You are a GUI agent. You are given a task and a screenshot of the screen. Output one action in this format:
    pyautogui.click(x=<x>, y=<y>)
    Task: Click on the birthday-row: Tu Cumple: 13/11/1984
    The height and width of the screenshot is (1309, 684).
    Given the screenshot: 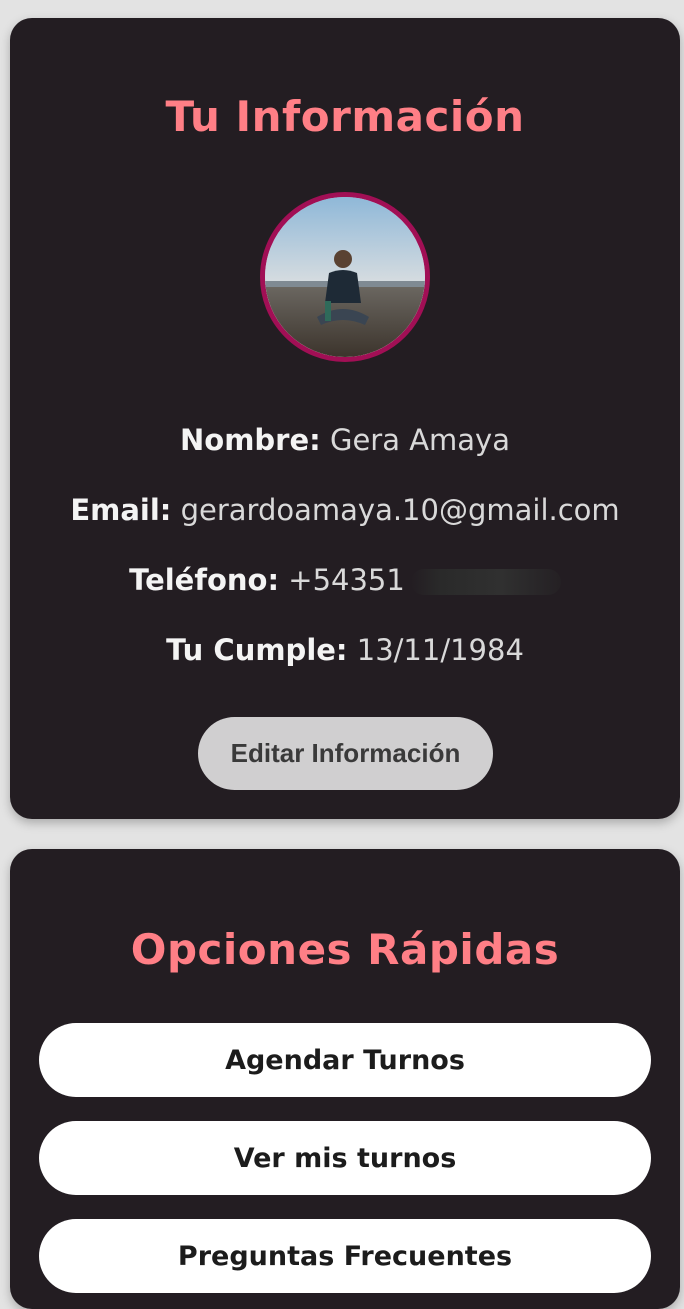 What is the action you would take?
    pyautogui.click(x=345, y=650)
    